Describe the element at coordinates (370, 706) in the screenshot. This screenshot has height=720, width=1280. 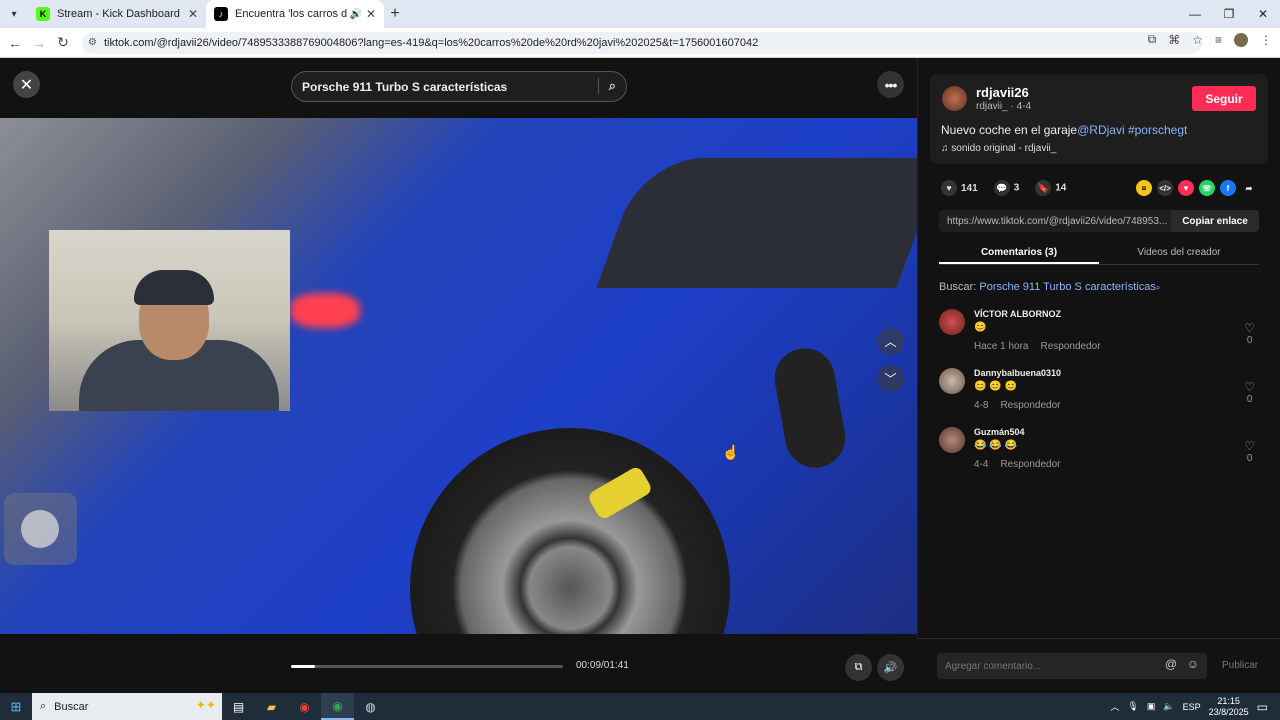
I see `obs-icon: ◍` at that location.